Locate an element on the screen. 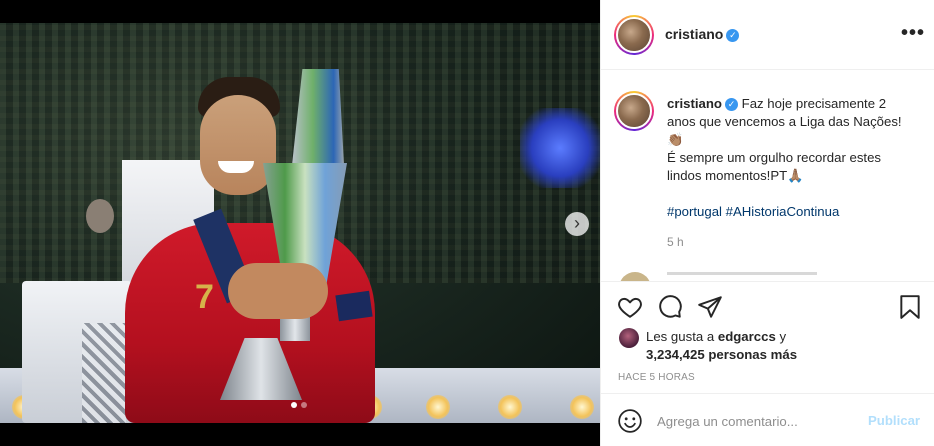 The image size is (934, 446). action-bar is located at coordinates (767, 306).